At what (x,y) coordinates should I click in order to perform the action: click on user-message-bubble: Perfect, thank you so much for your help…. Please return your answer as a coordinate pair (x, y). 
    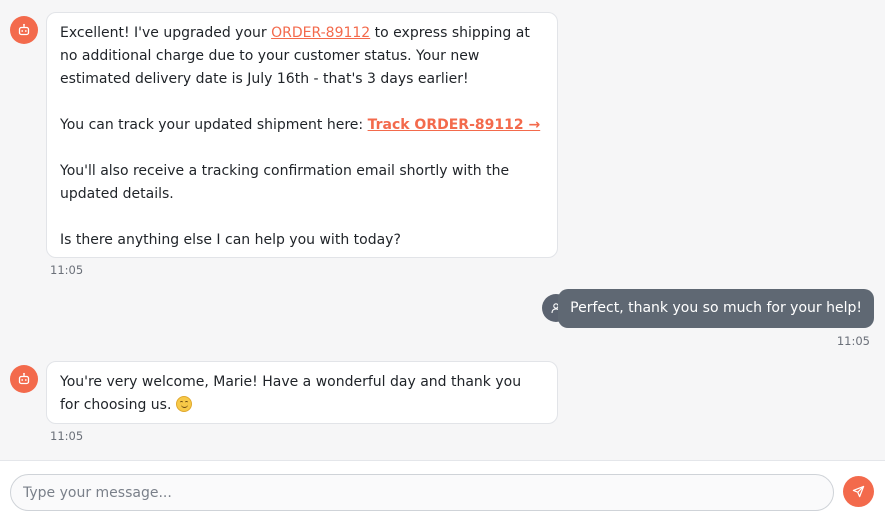
    Looking at the image, I should click on (716, 308).